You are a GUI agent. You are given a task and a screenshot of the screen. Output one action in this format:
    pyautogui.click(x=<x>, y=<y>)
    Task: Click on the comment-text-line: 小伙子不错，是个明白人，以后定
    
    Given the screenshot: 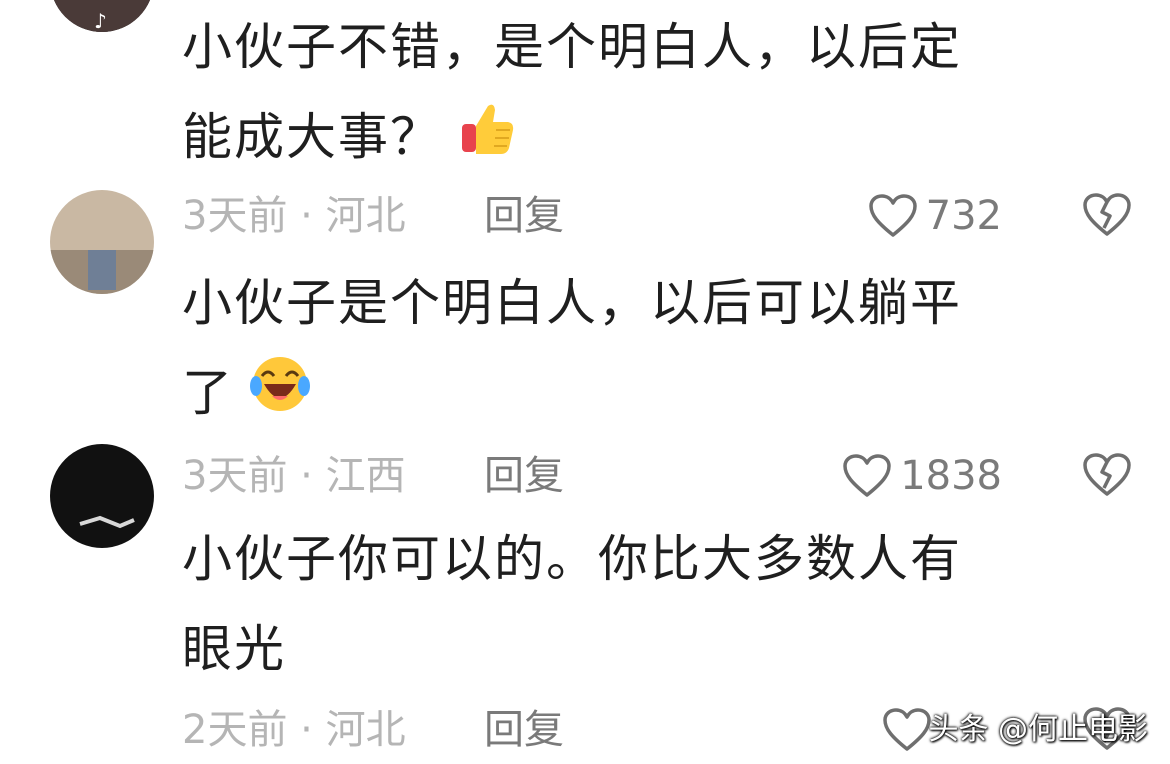 What is the action you would take?
    pyautogui.click(x=572, y=47)
    